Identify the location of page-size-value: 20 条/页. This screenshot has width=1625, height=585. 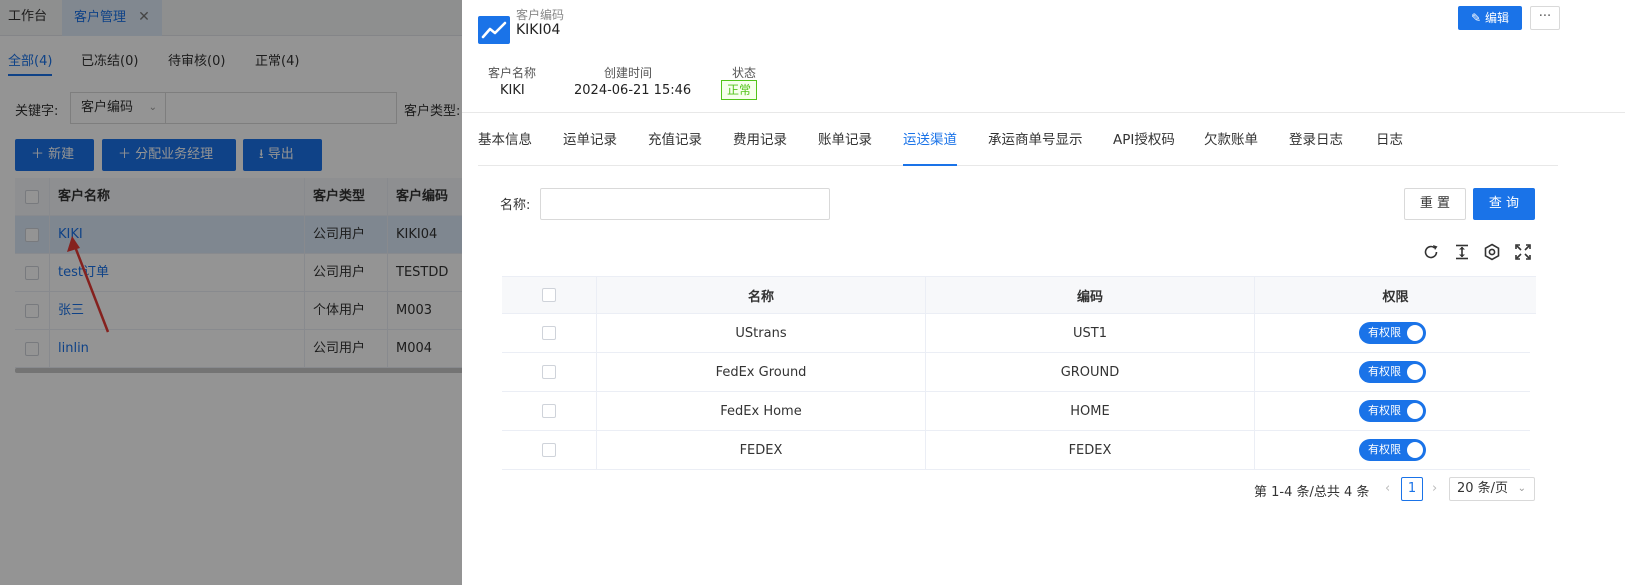
(1483, 488).